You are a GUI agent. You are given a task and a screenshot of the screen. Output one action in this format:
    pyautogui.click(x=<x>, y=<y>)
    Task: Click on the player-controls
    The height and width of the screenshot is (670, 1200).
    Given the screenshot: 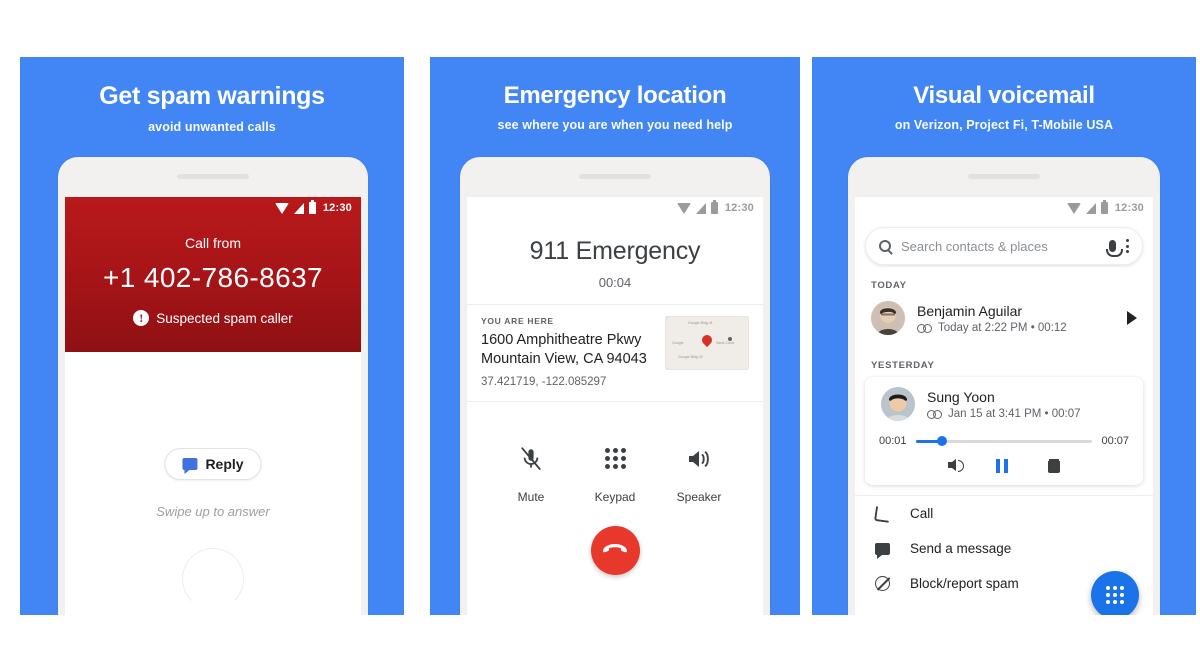 What is the action you would take?
    pyautogui.click(x=1004, y=460)
    